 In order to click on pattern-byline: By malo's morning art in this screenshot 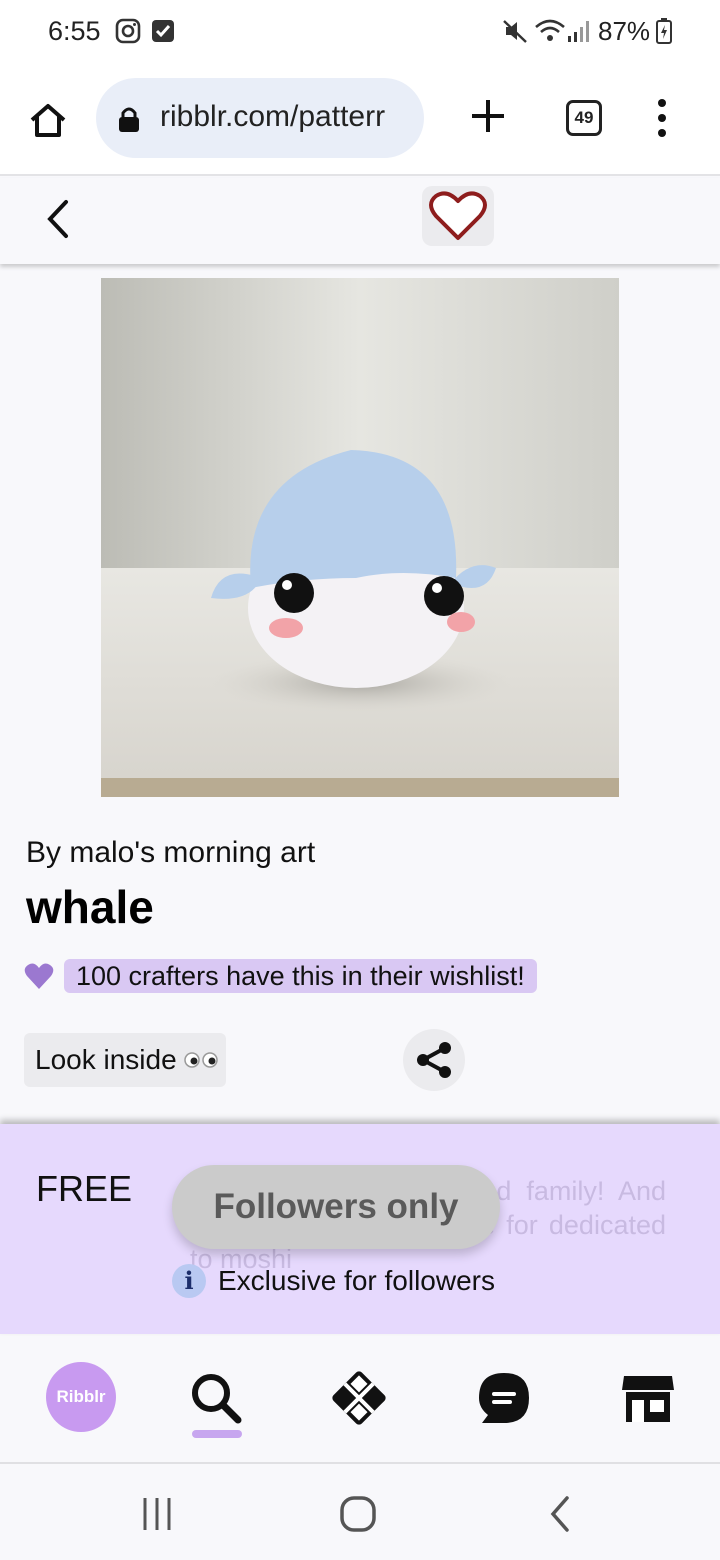, I will do `click(170, 853)`.